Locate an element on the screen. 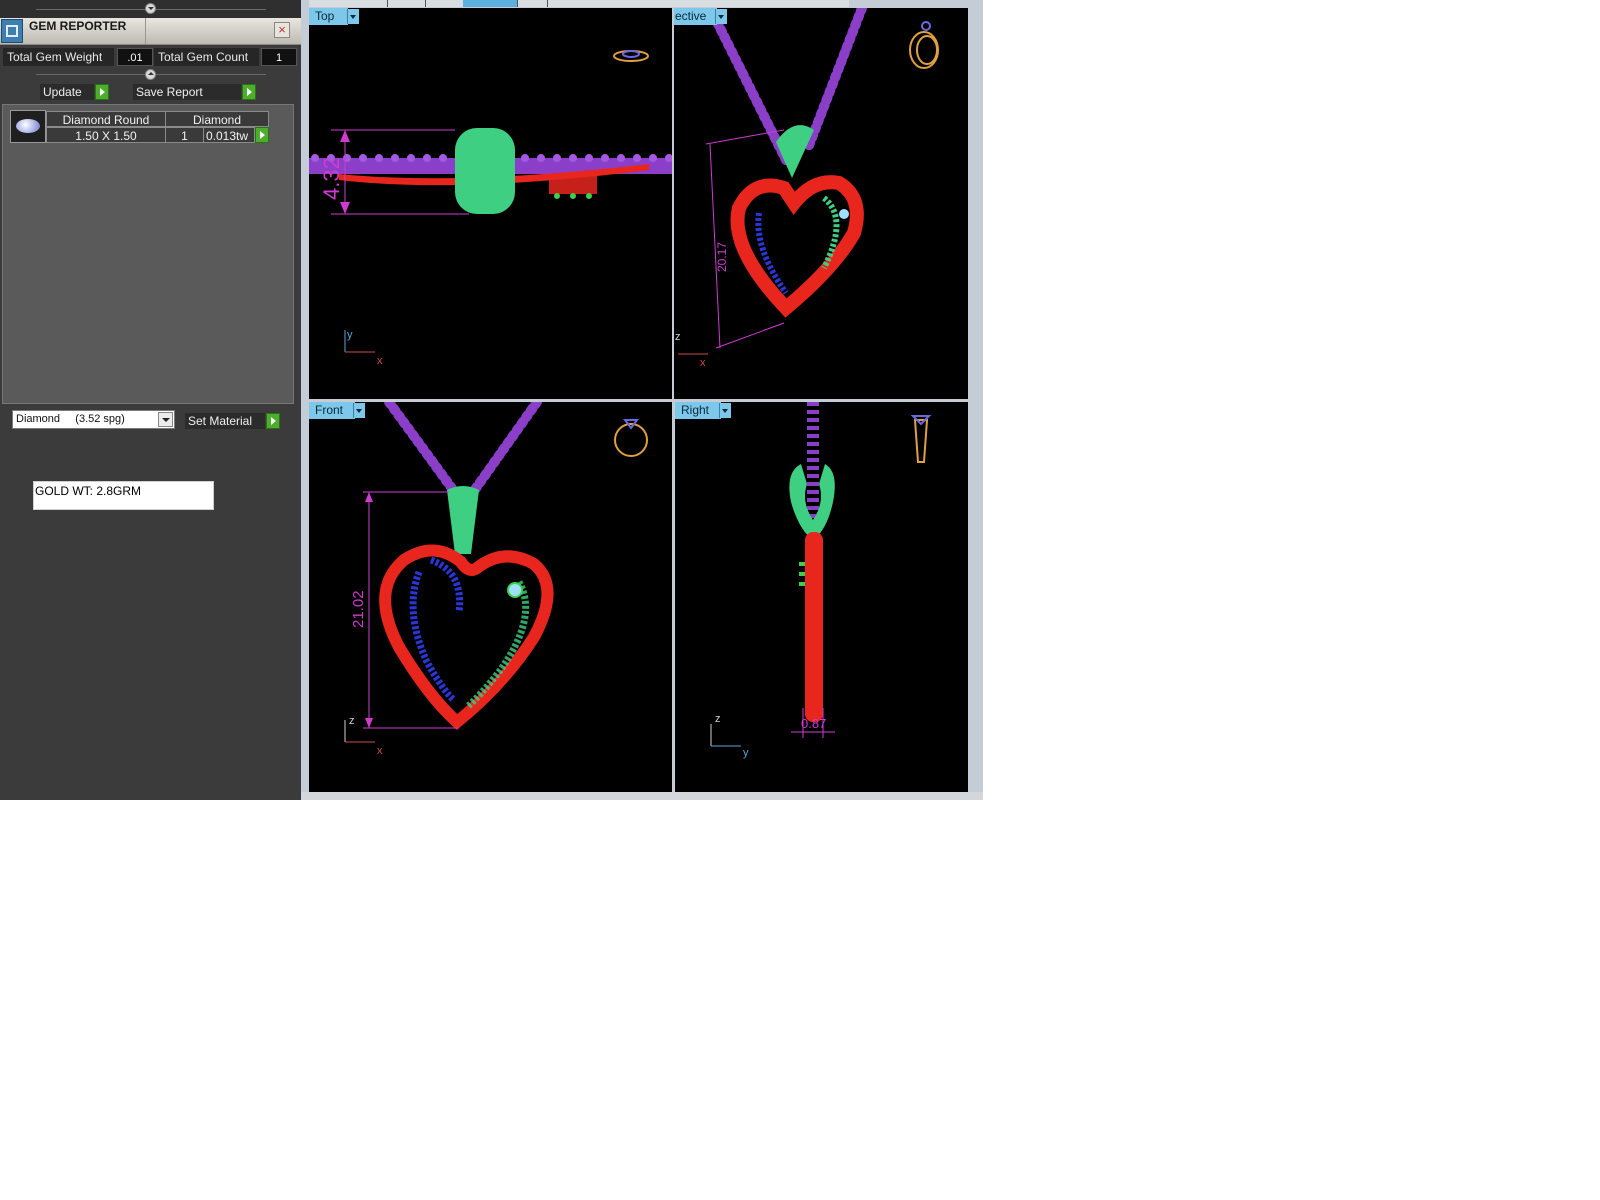 Image resolution: width=1600 pixels, height=1200 pixels. gem-material: Diamond is located at coordinates (217, 119).